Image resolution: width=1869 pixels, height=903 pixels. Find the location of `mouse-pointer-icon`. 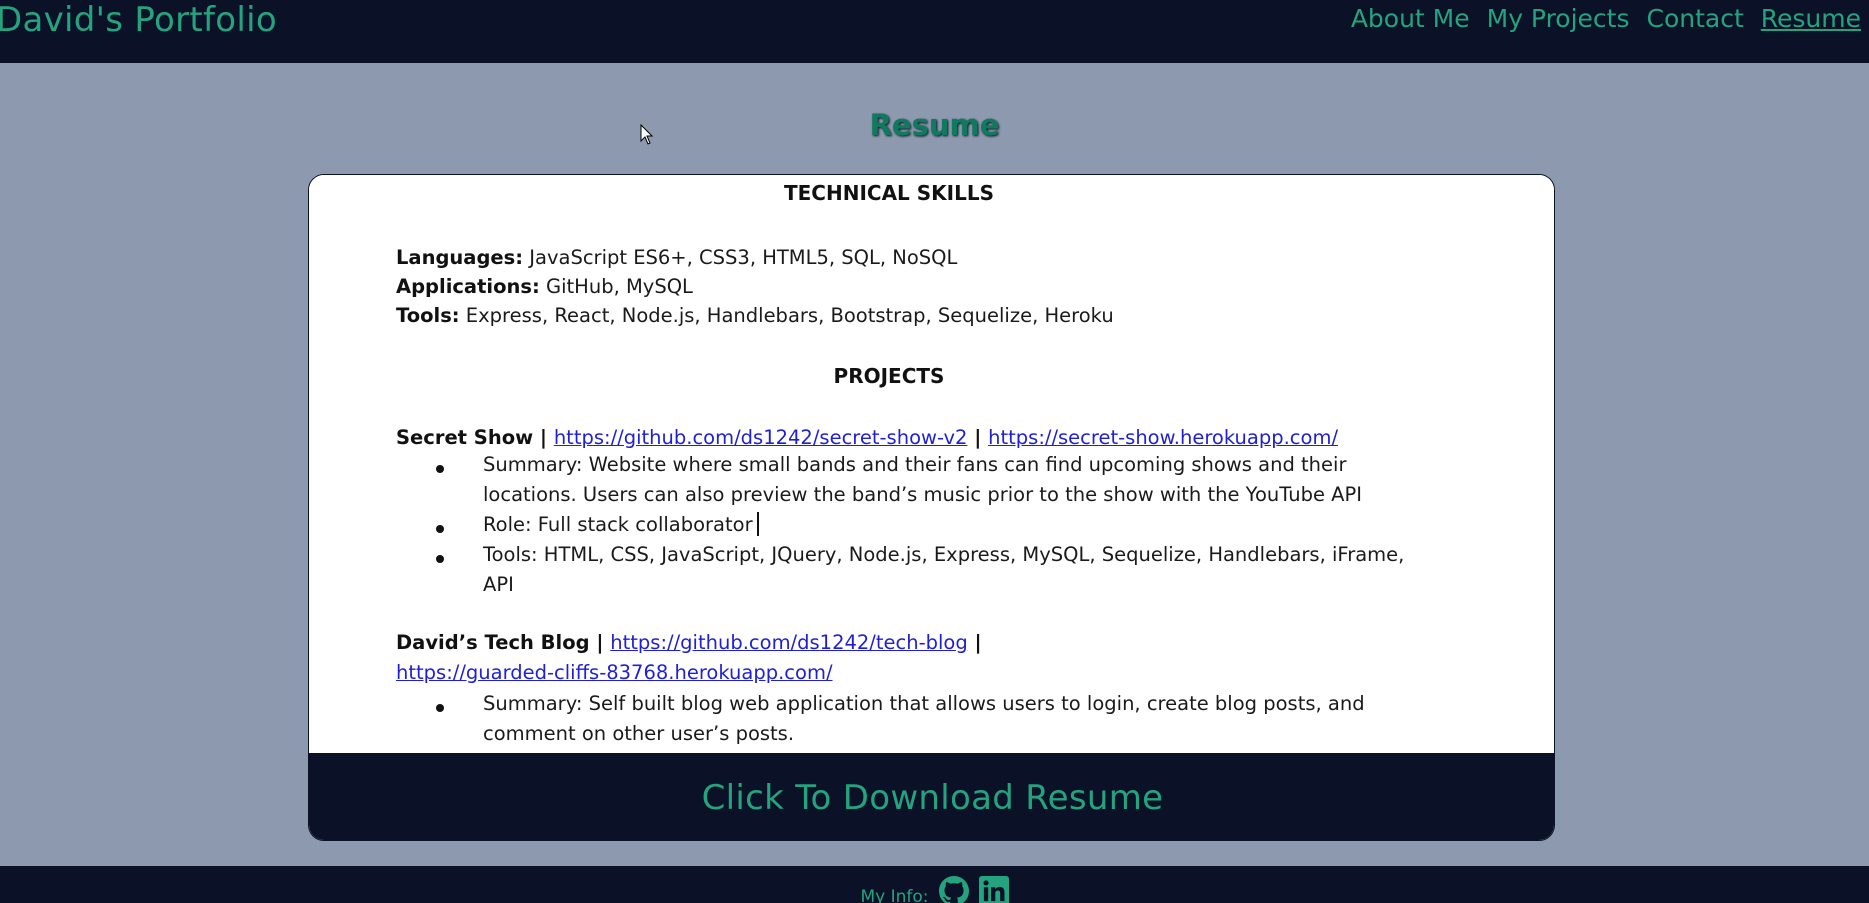

mouse-pointer-icon is located at coordinates (647, 134).